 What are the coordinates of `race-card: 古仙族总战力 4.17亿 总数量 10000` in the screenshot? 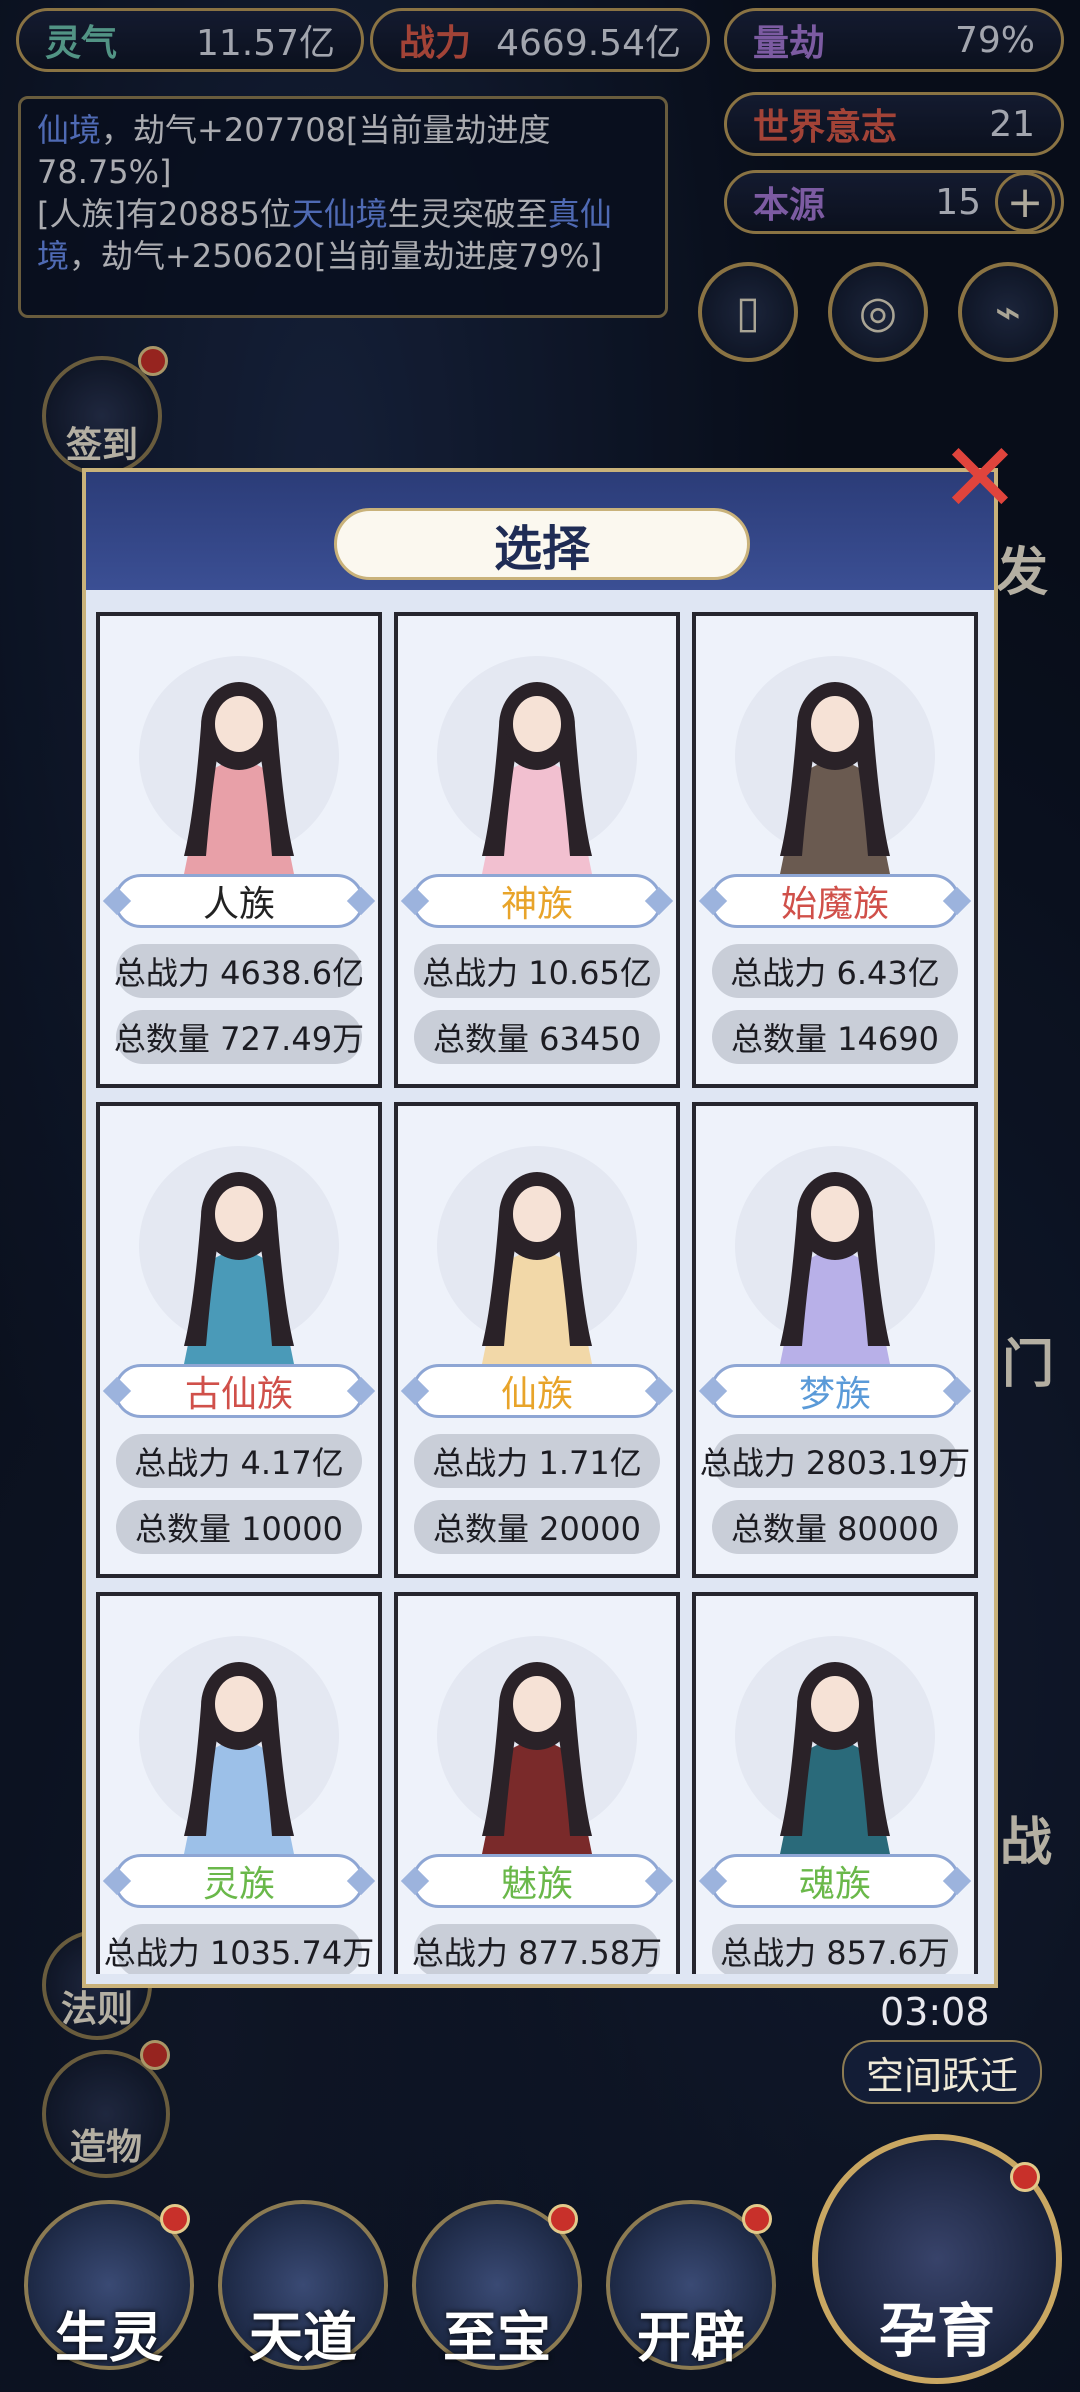 It's located at (239, 1340).